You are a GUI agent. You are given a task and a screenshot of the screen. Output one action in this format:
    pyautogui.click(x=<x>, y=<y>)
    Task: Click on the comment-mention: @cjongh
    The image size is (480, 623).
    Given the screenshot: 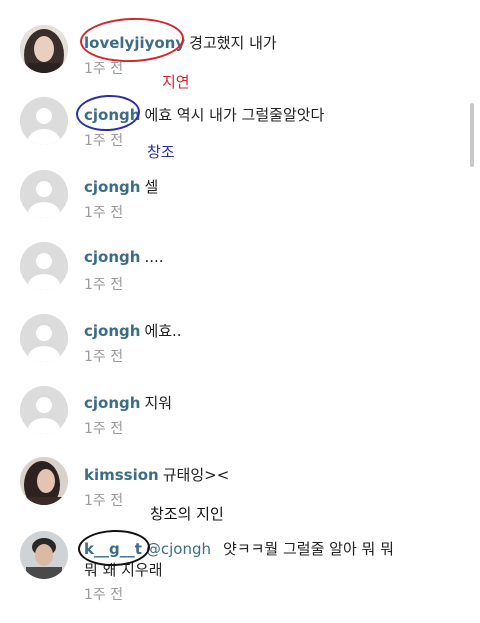 What is the action you would take?
    pyautogui.click(x=178, y=549)
    